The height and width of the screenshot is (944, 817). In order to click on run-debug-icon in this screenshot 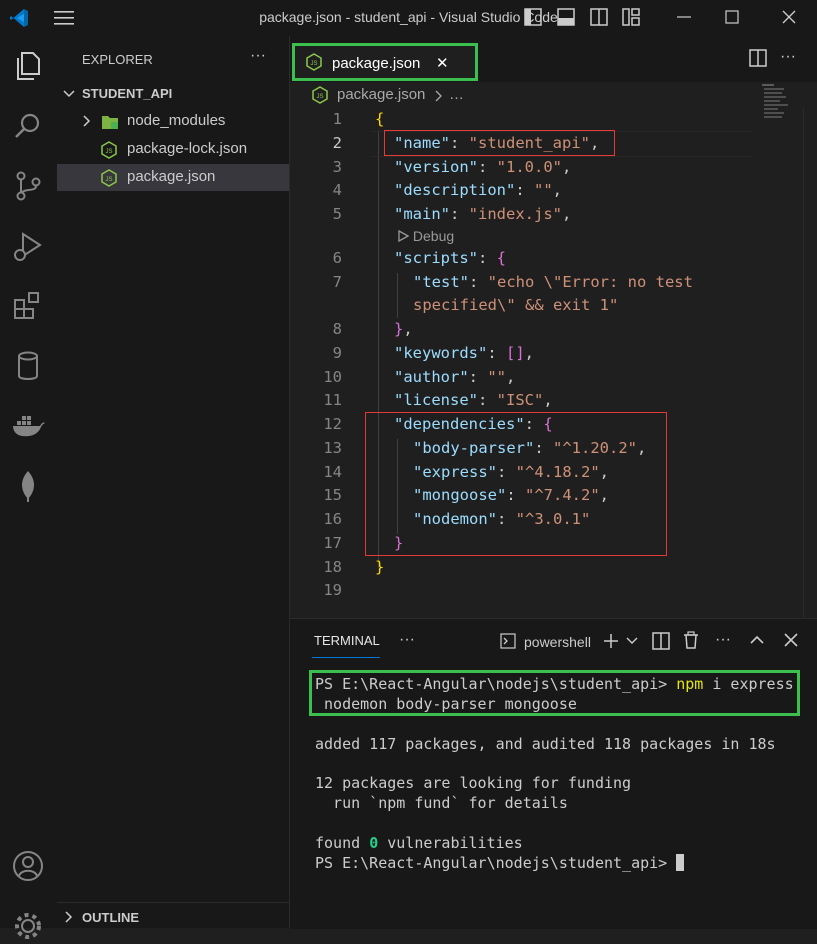, I will do `click(28, 246)`.